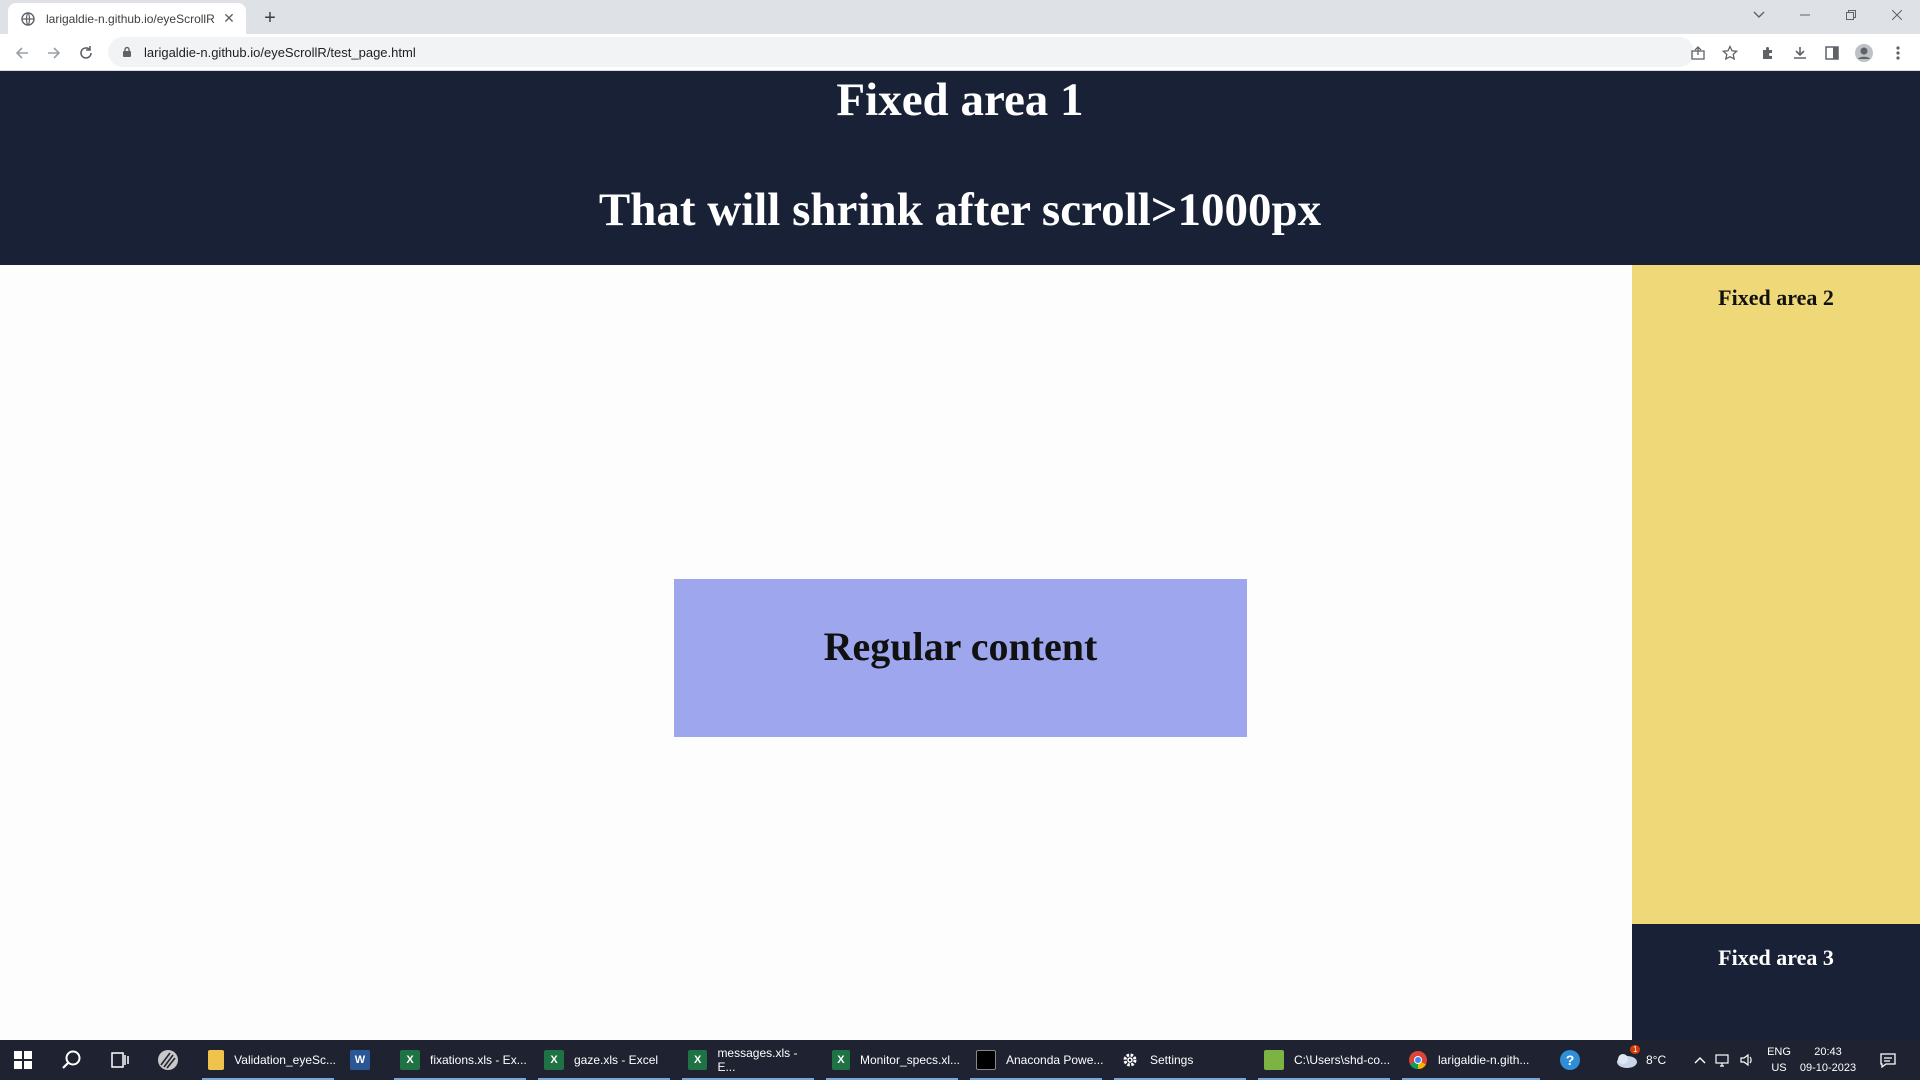 The image size is (1920, 1080). I want to click on regular-content-box: Regular content, so click(960, 658).